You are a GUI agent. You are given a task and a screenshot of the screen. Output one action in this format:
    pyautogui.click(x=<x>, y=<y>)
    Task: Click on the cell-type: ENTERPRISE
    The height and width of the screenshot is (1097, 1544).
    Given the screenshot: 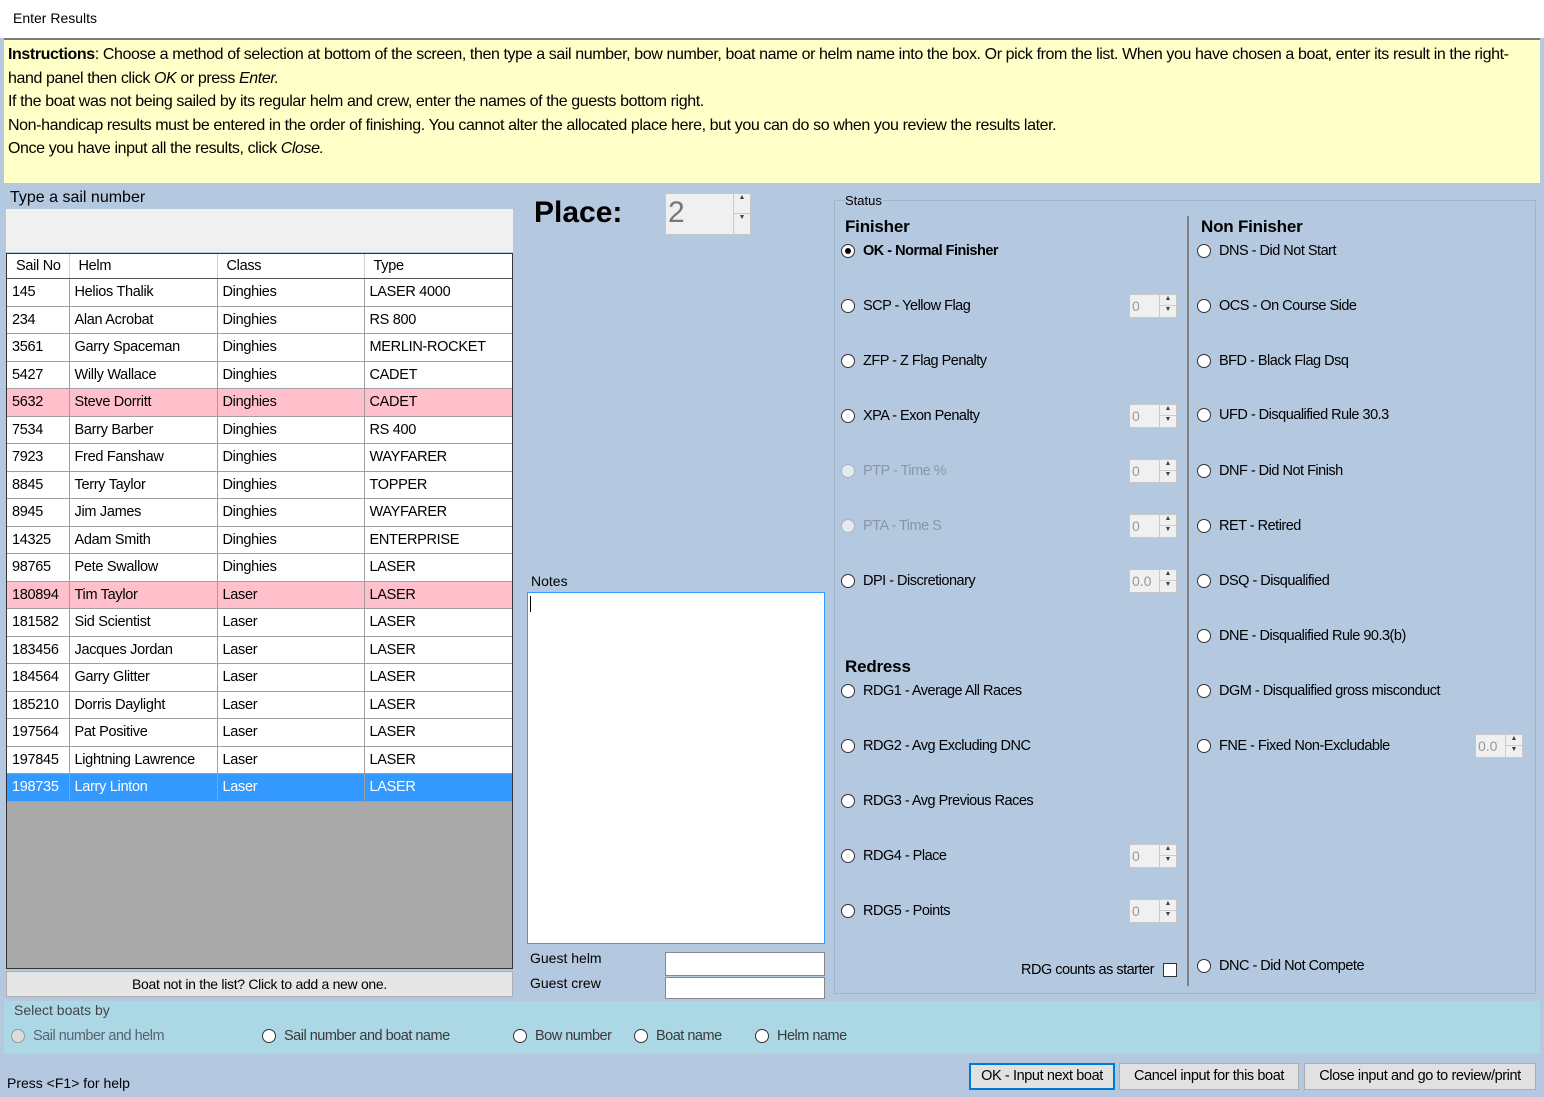 What is the action you would take?
    pyautogui.click(x=438, y=540)
    